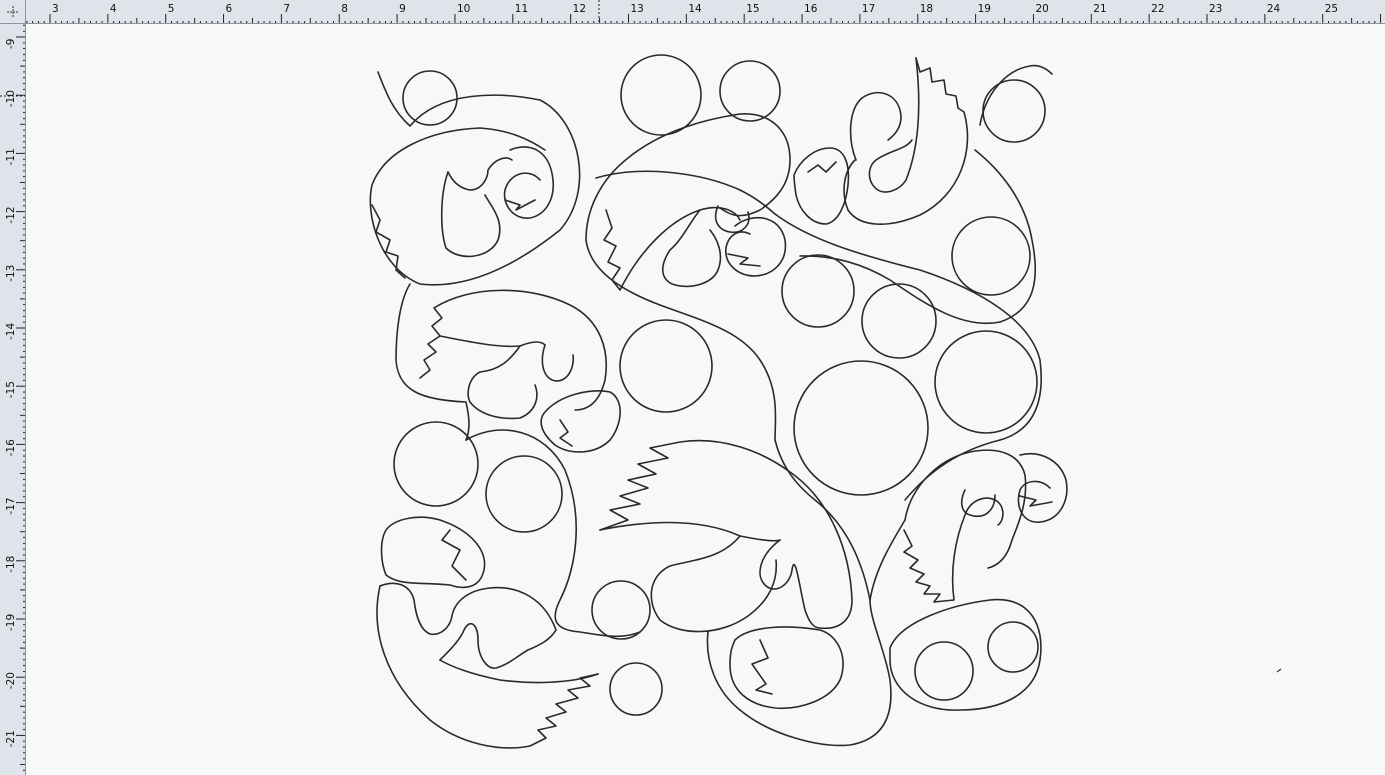 The height and width of the screenshot is (775, 1385). Describe the element at coordinates (1099, 9) in the screenshot. I see `ruler-label: 21` at that location.